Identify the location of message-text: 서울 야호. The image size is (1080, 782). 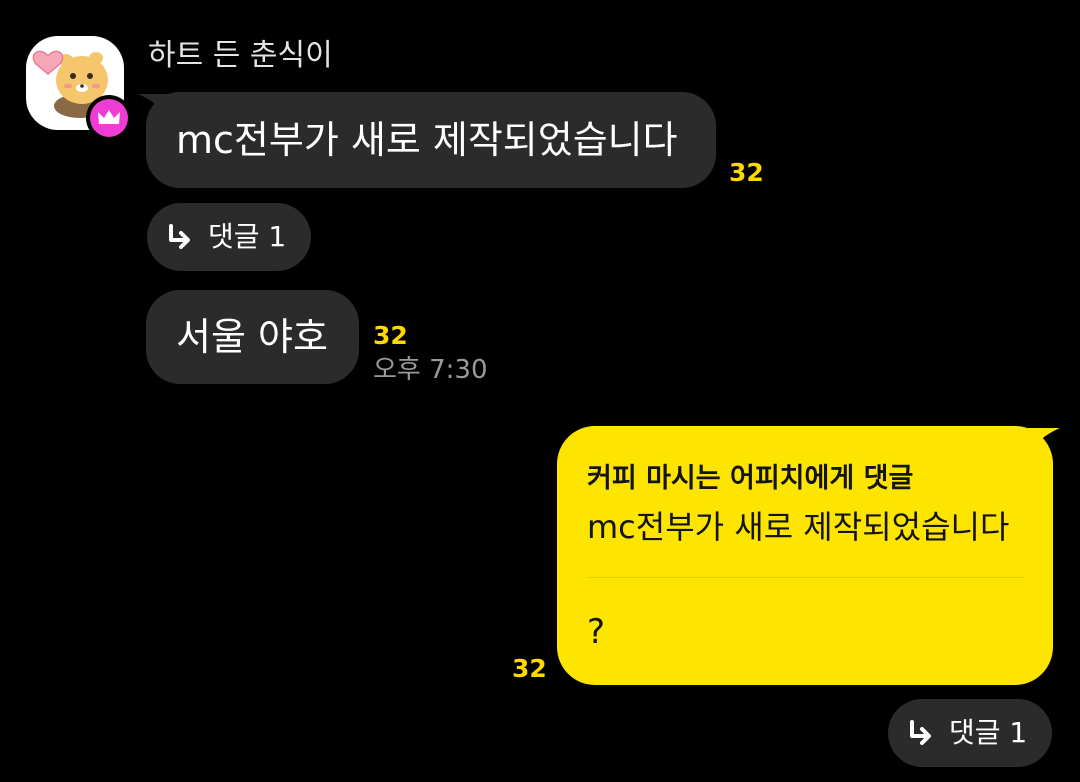
(252, 337).